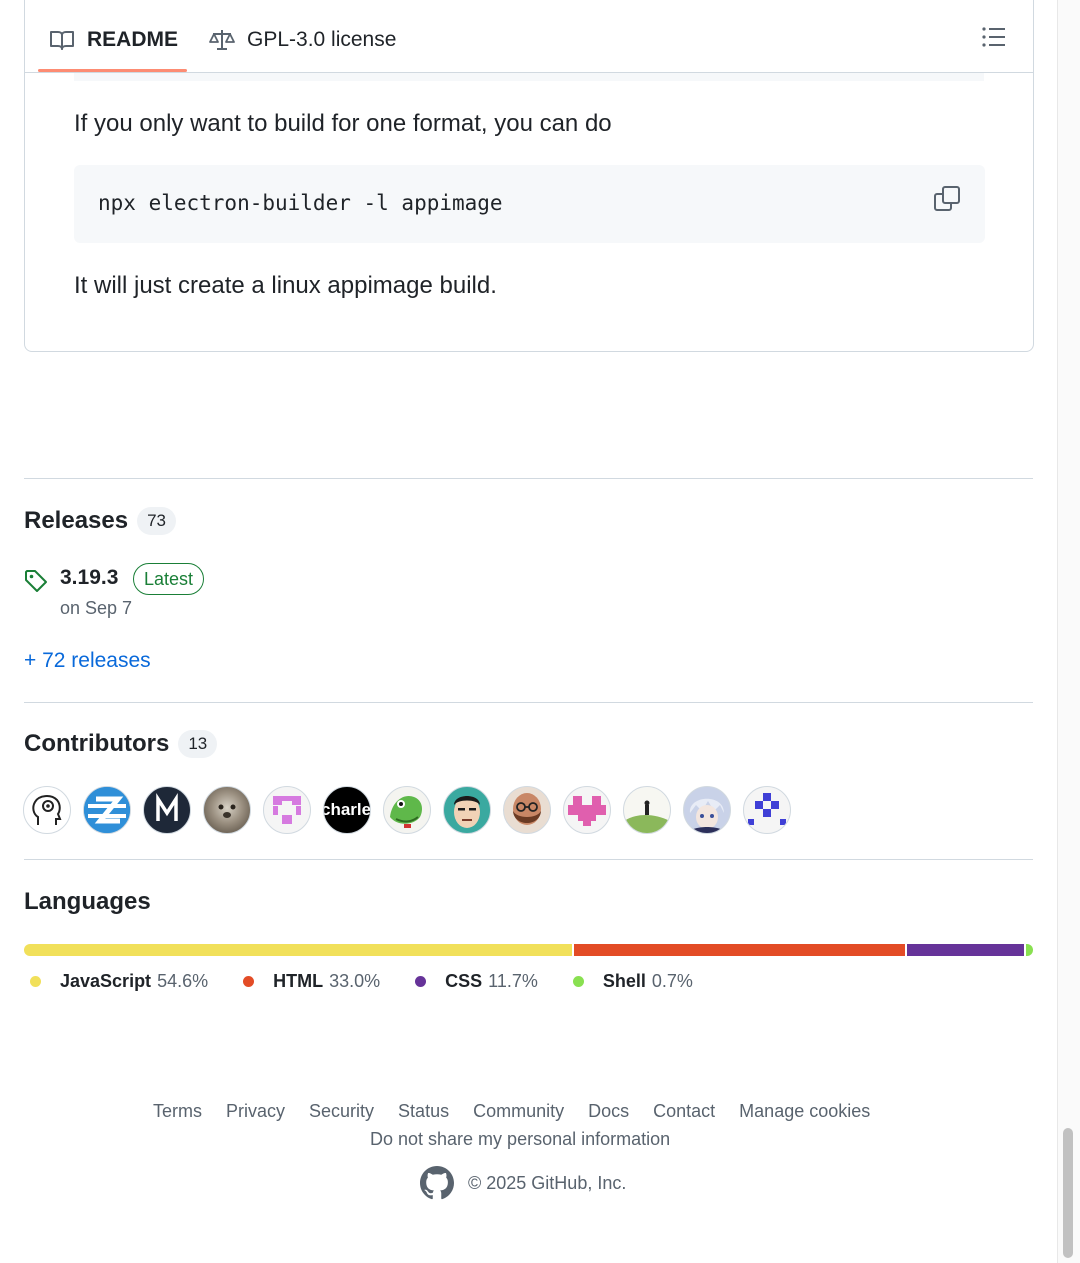  What do you see at coordinates (529, 204) in the screenshot?
I see `code-block: npx electron-builder -l appimage` at bounding box center [529, 204].